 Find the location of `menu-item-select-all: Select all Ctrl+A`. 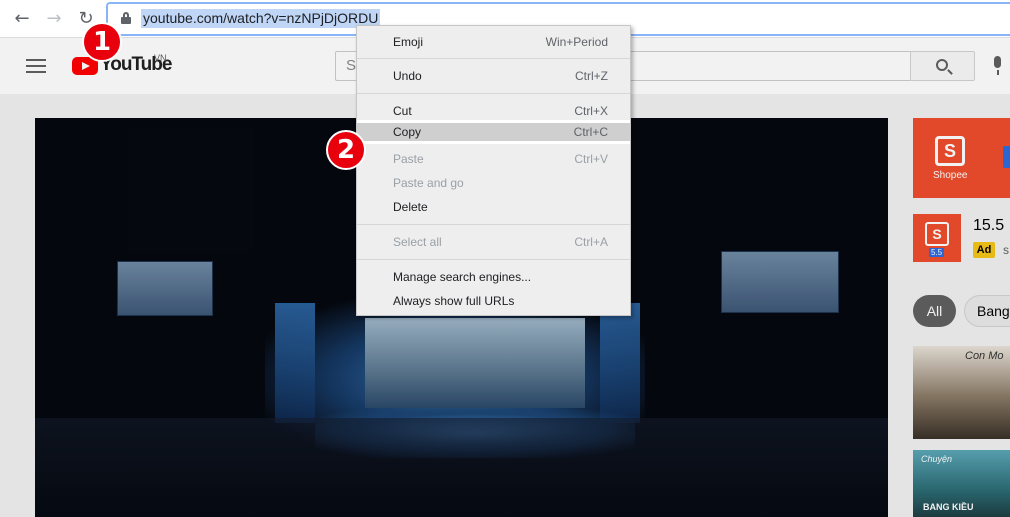

menu-item-select-all: Select all Ctrl+A is located at coordinates (493, 242).